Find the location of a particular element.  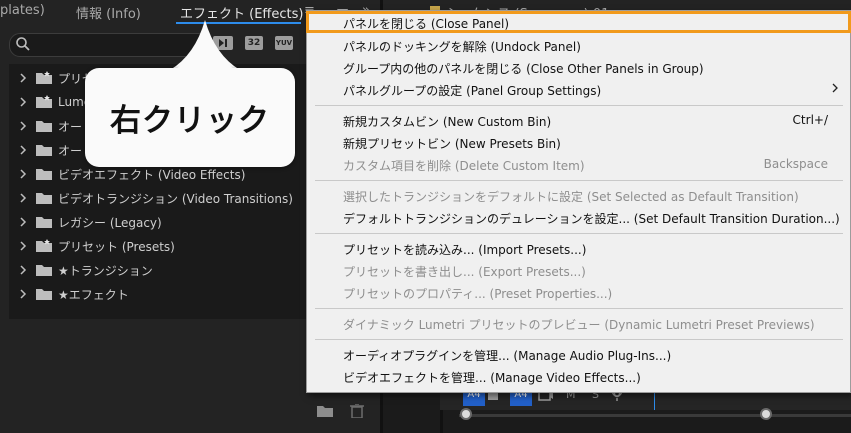

yuv-effects-button: YUV is located at coordinates (284, 43).